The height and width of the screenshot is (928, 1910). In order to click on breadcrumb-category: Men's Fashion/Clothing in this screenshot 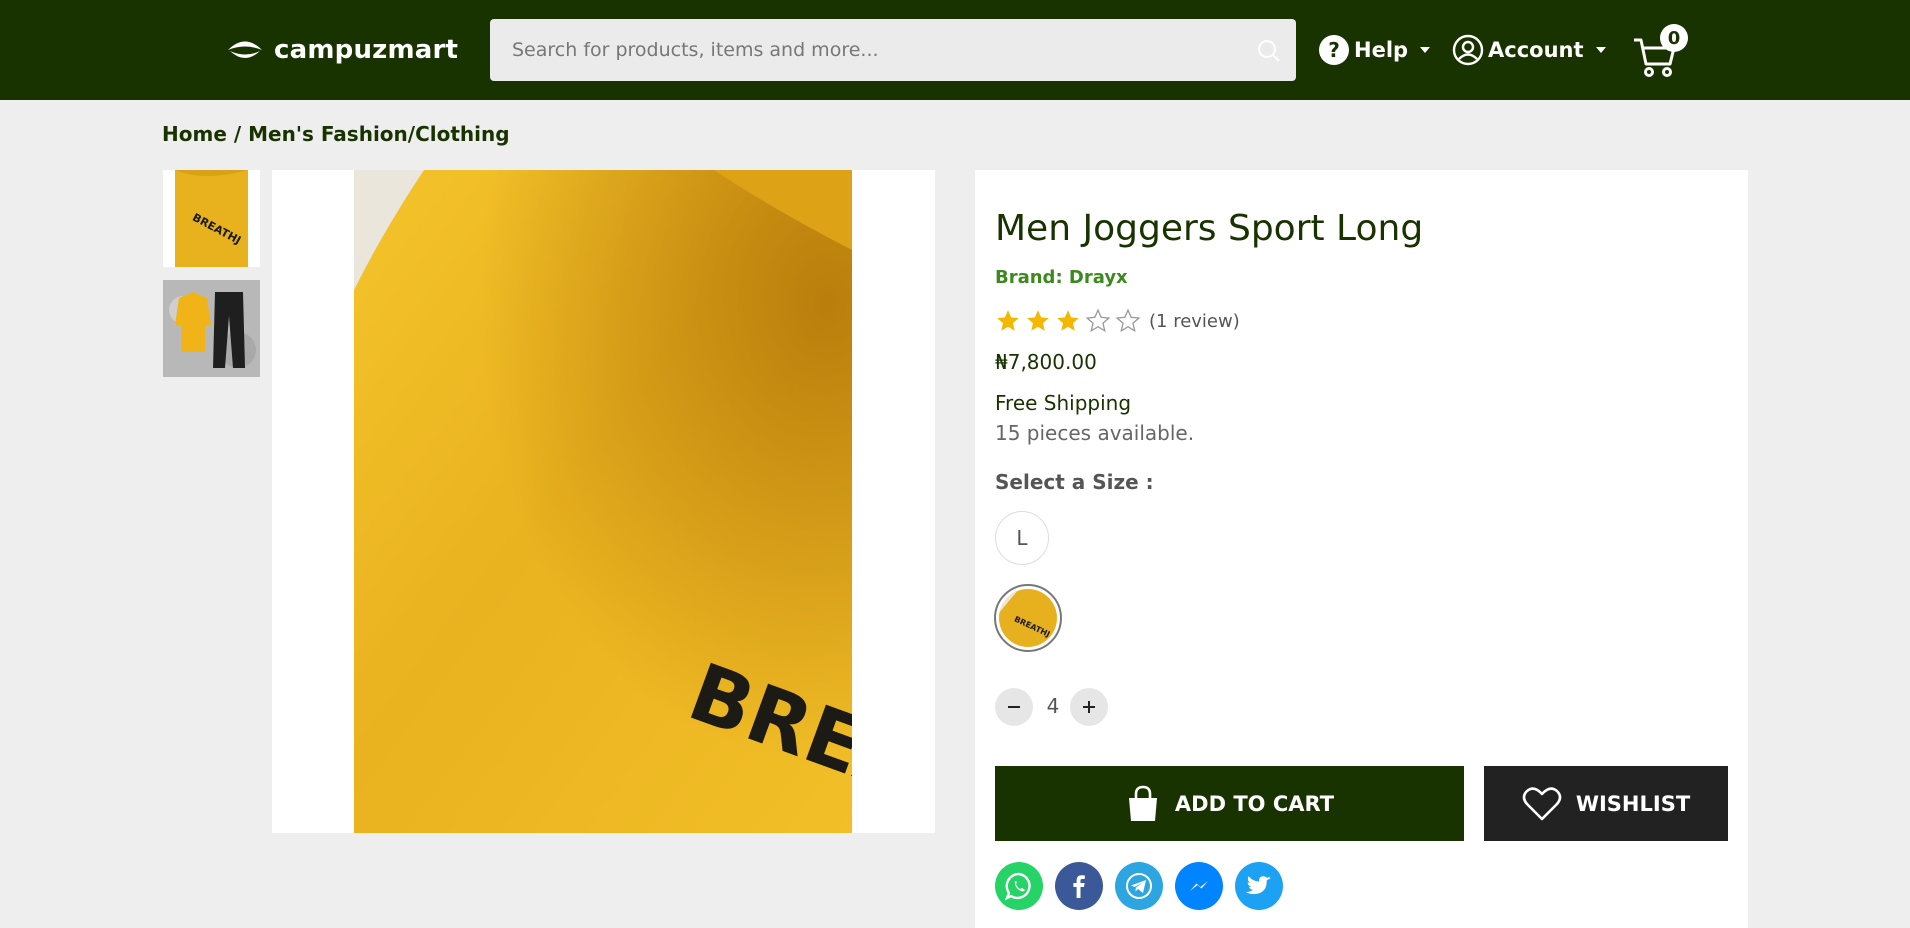, I will do `click(378, 134)`.